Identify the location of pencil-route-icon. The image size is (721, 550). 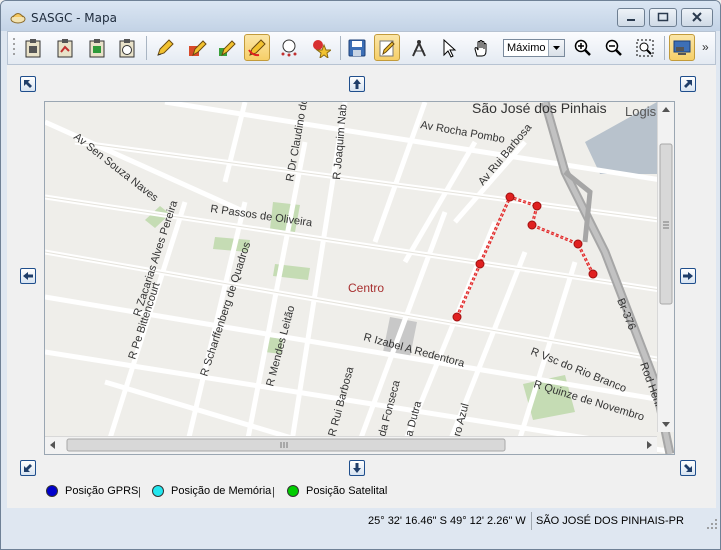
(257, 47).